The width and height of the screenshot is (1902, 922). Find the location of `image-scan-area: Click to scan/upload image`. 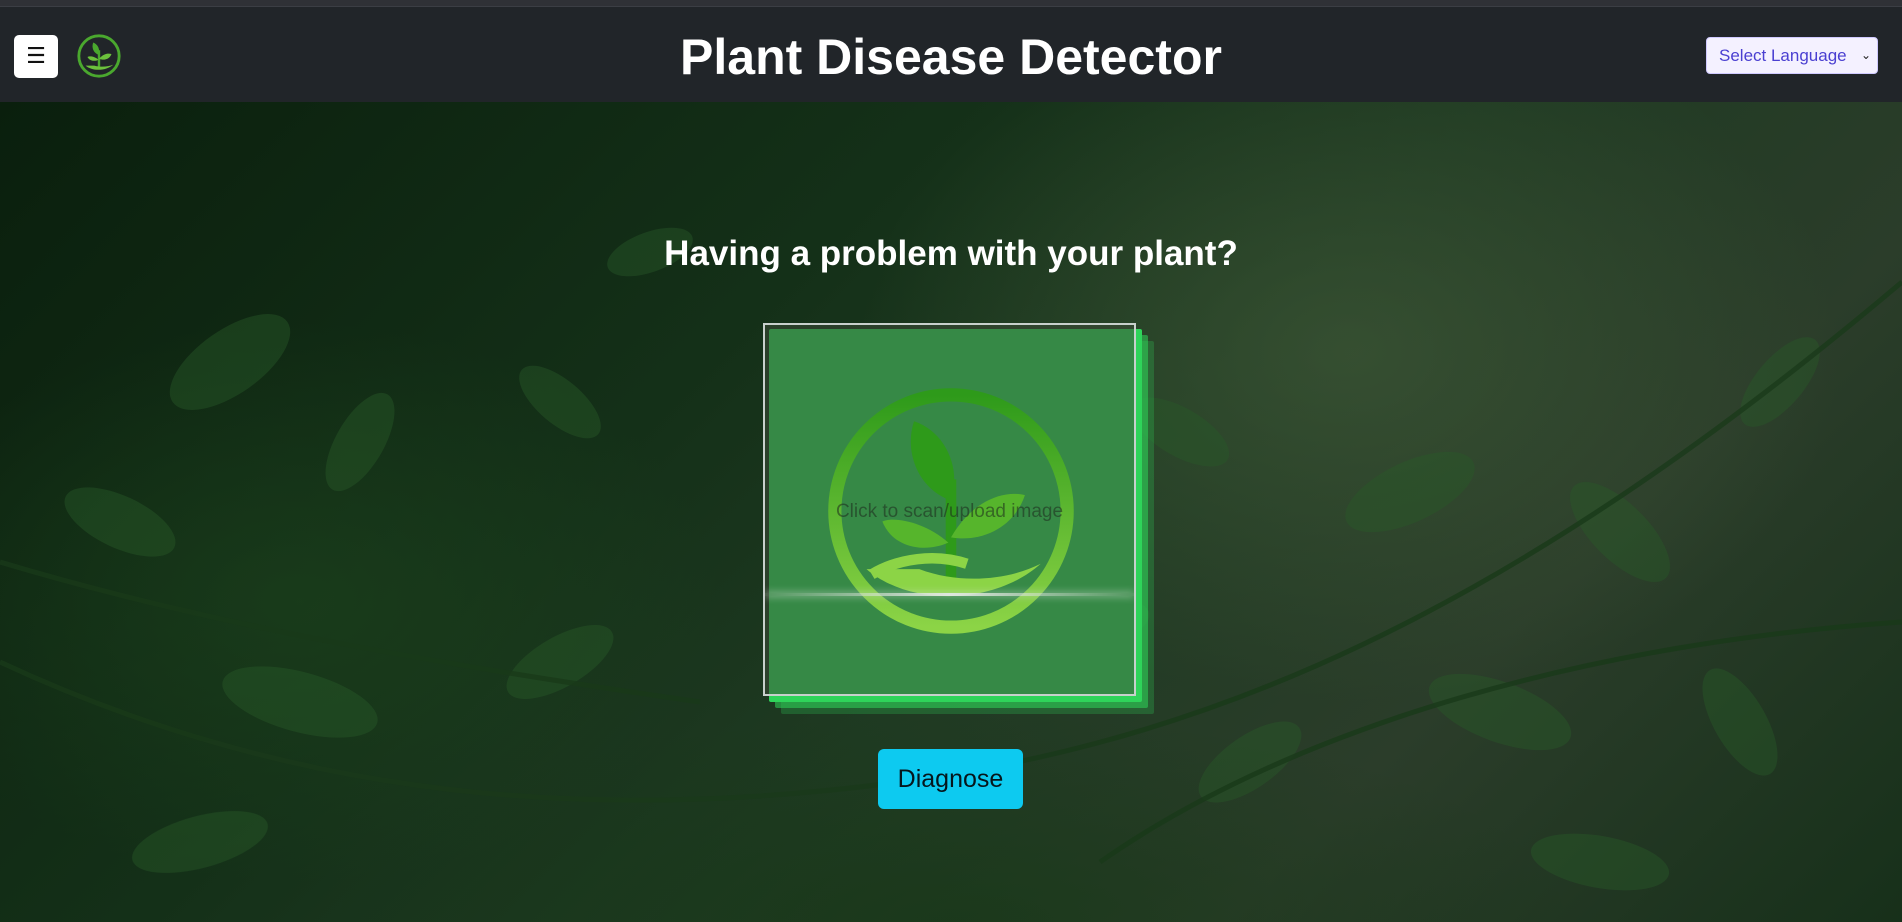

image-scan-area: Click to scan/upload image is located at coordinates (963, 523).